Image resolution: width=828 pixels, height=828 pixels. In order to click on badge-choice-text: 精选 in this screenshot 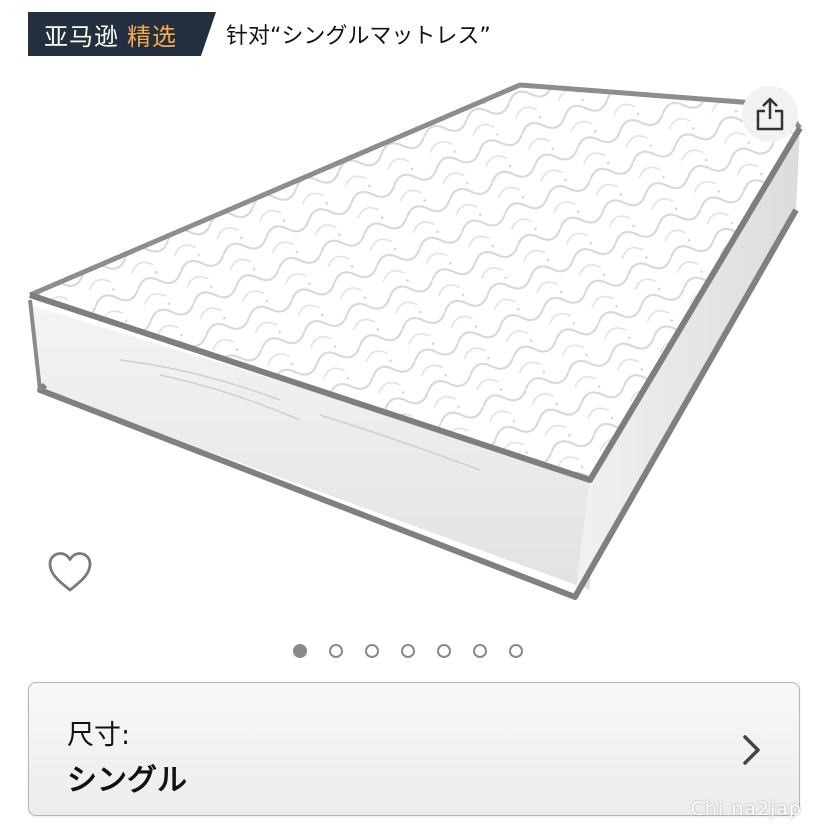, I will do `click(152, 36)`.